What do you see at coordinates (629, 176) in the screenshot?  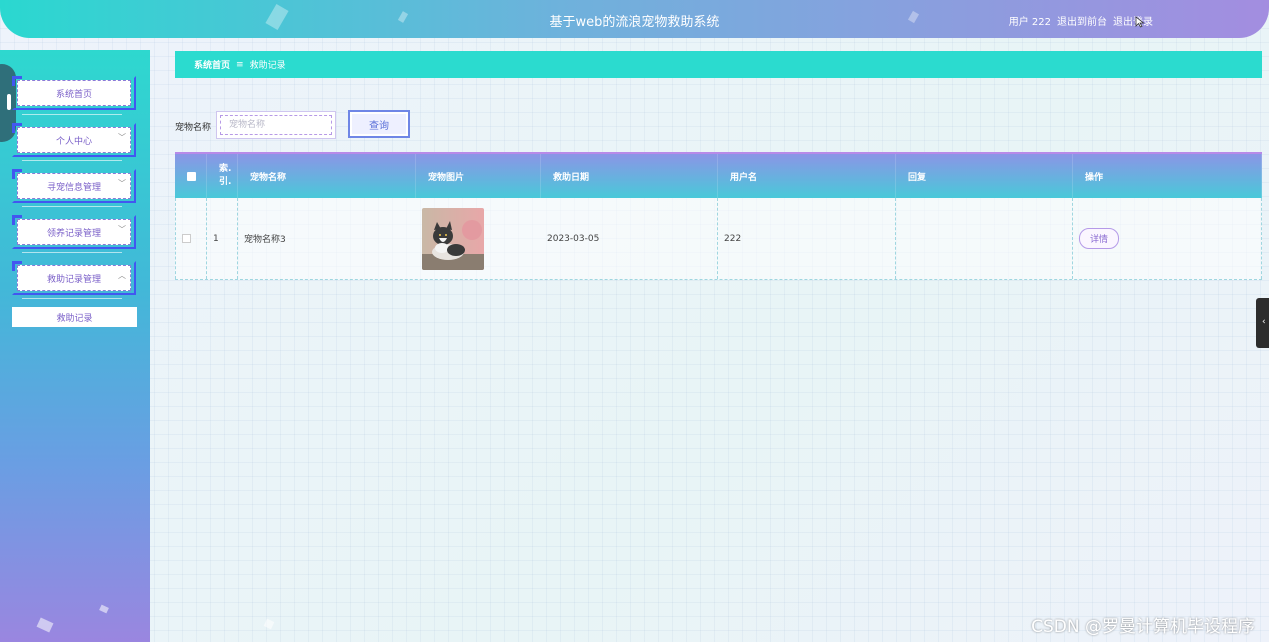 I see `rescue-date-header: 救助日期` at bounding box center [629, 176].